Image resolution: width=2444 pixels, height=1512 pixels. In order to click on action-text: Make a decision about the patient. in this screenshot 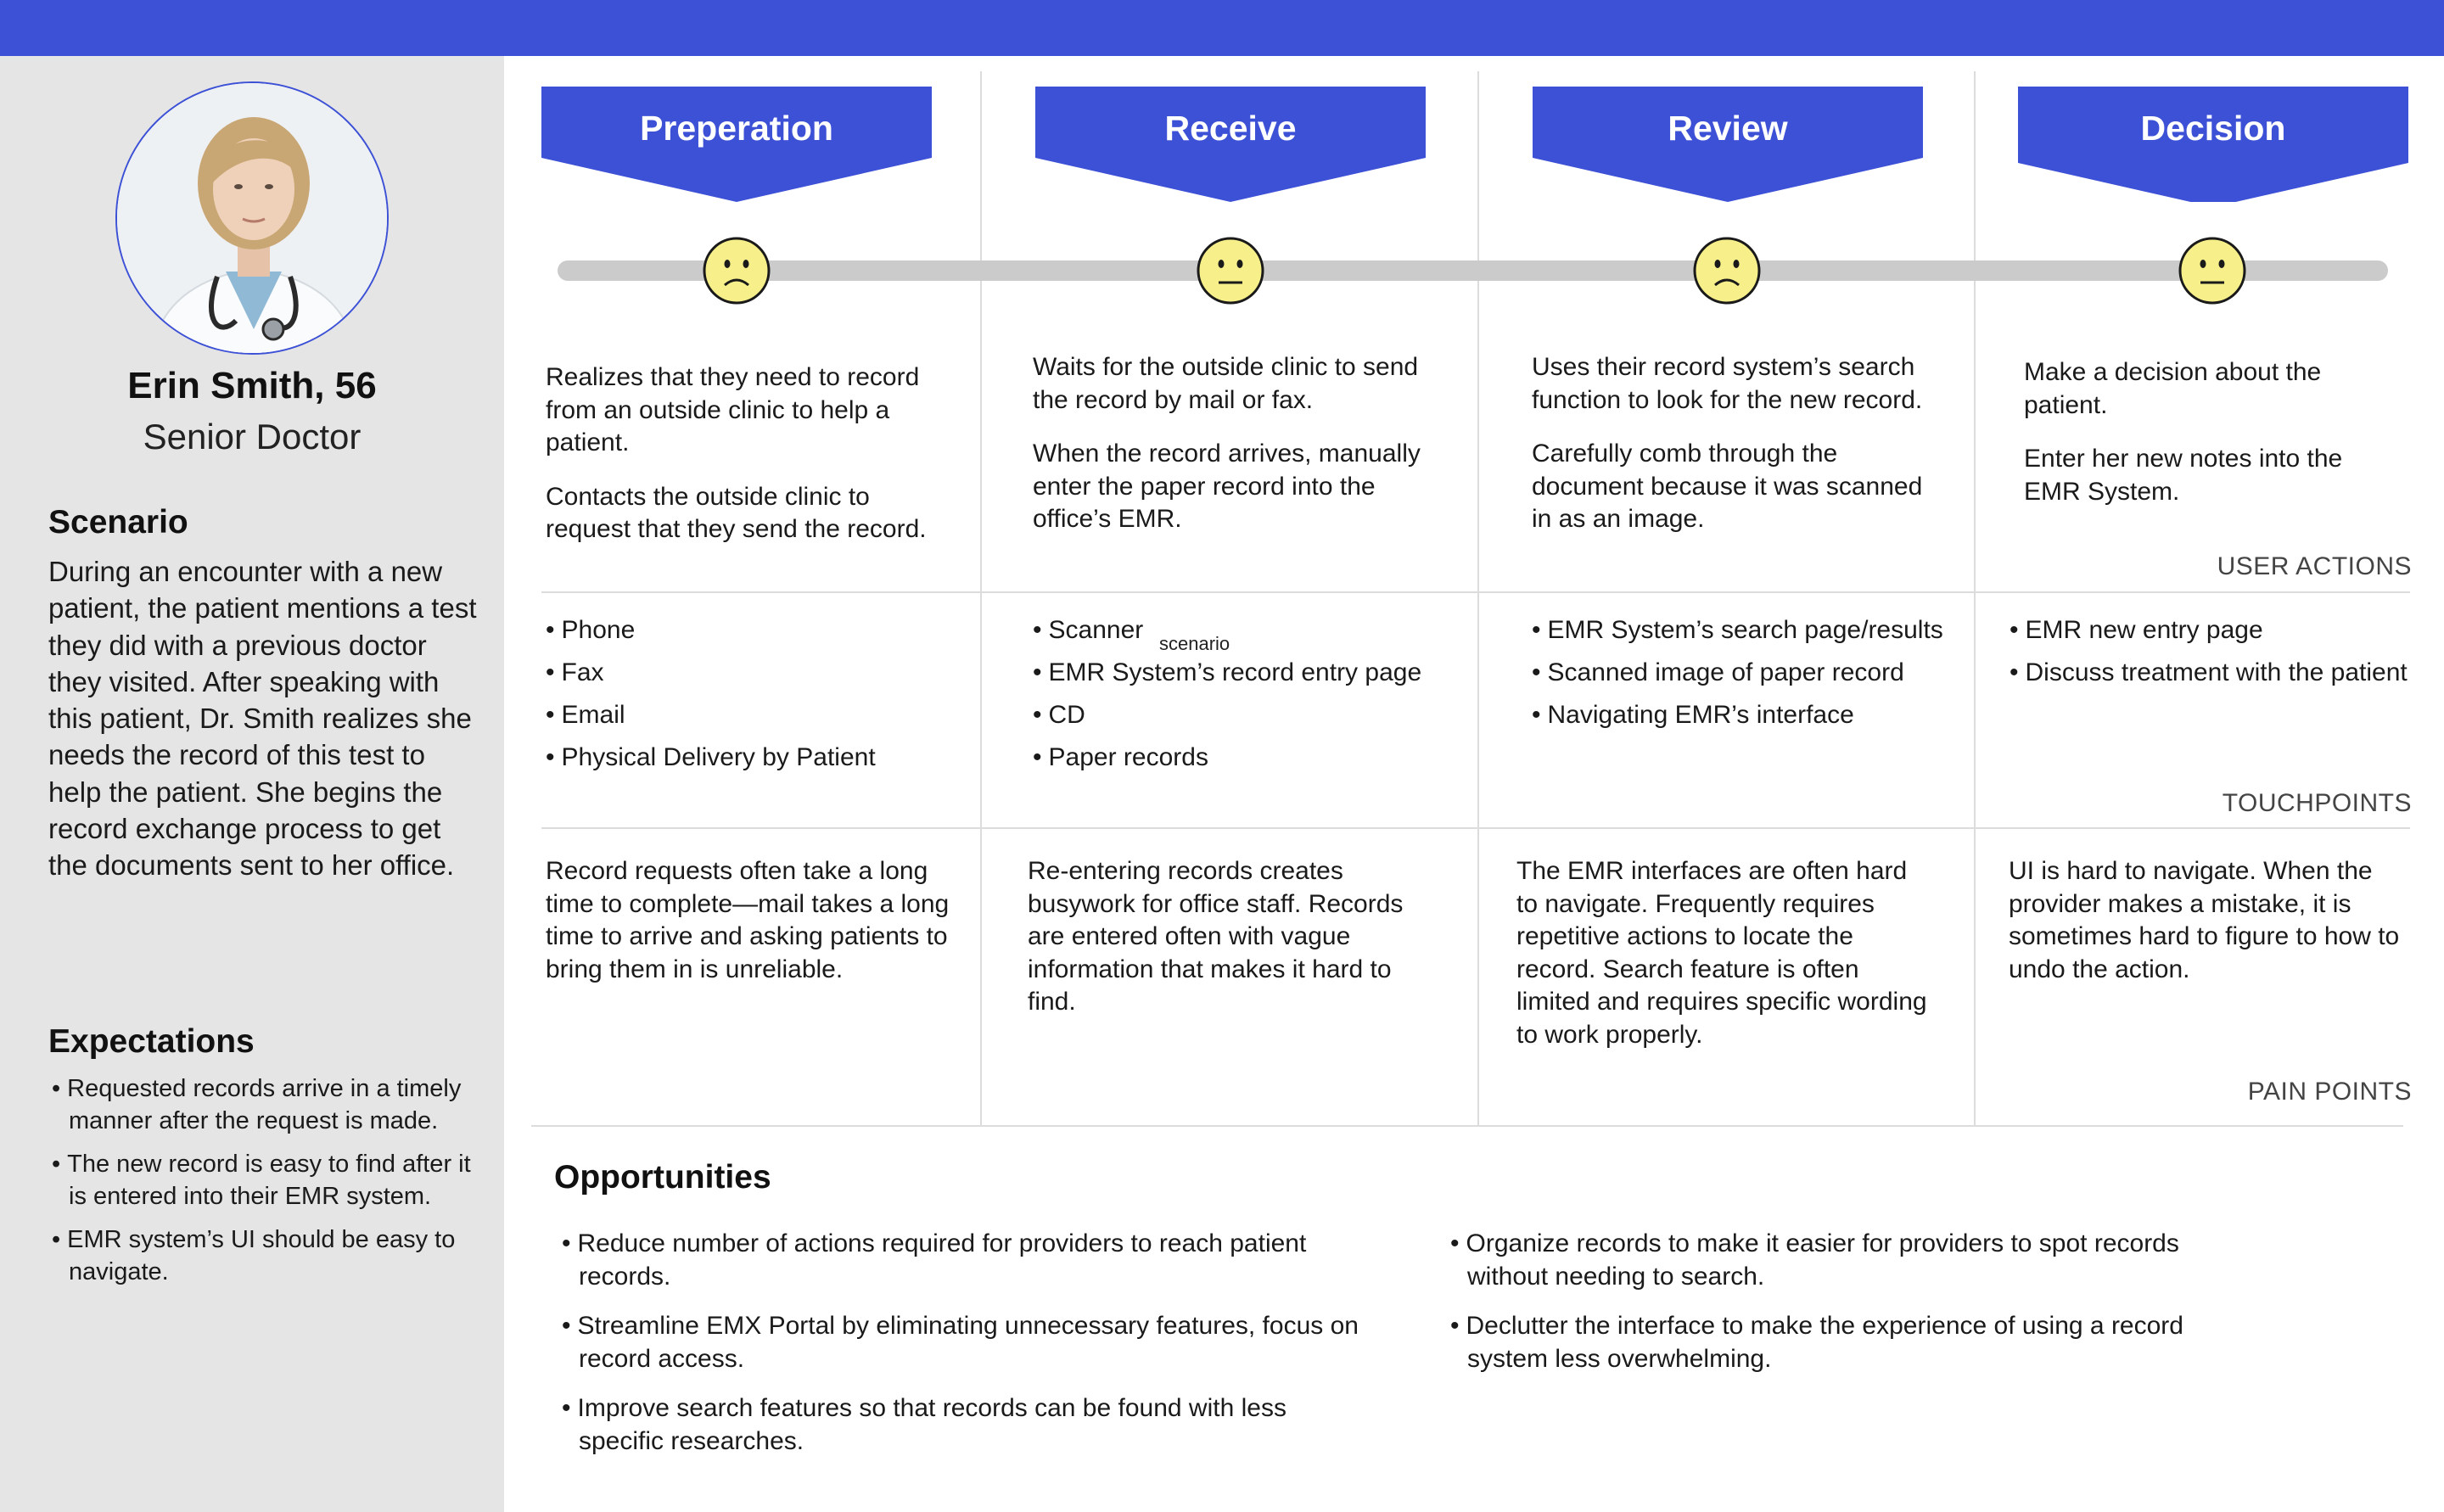, I will do `click(2173, 388)`.